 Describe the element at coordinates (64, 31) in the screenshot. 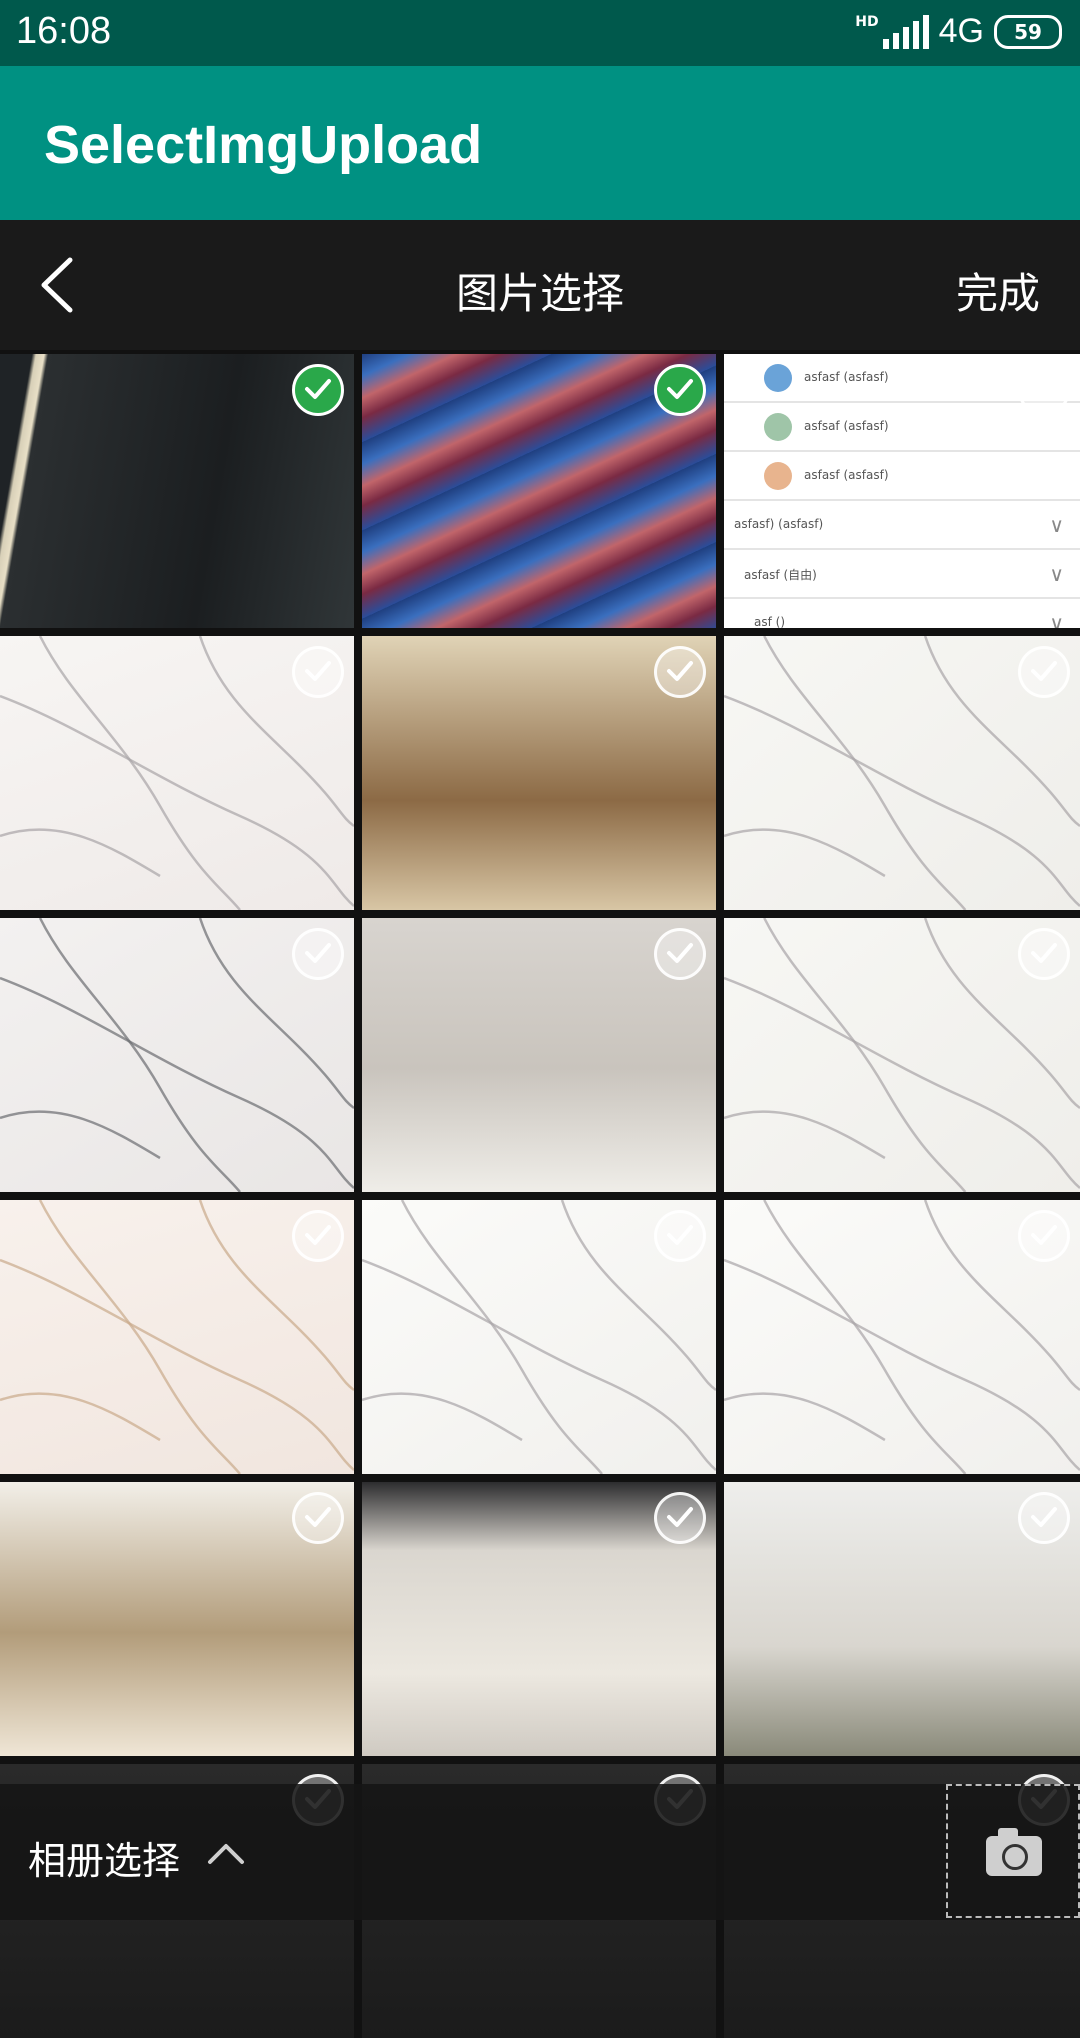

I see `status-time: 16:08` at that location.